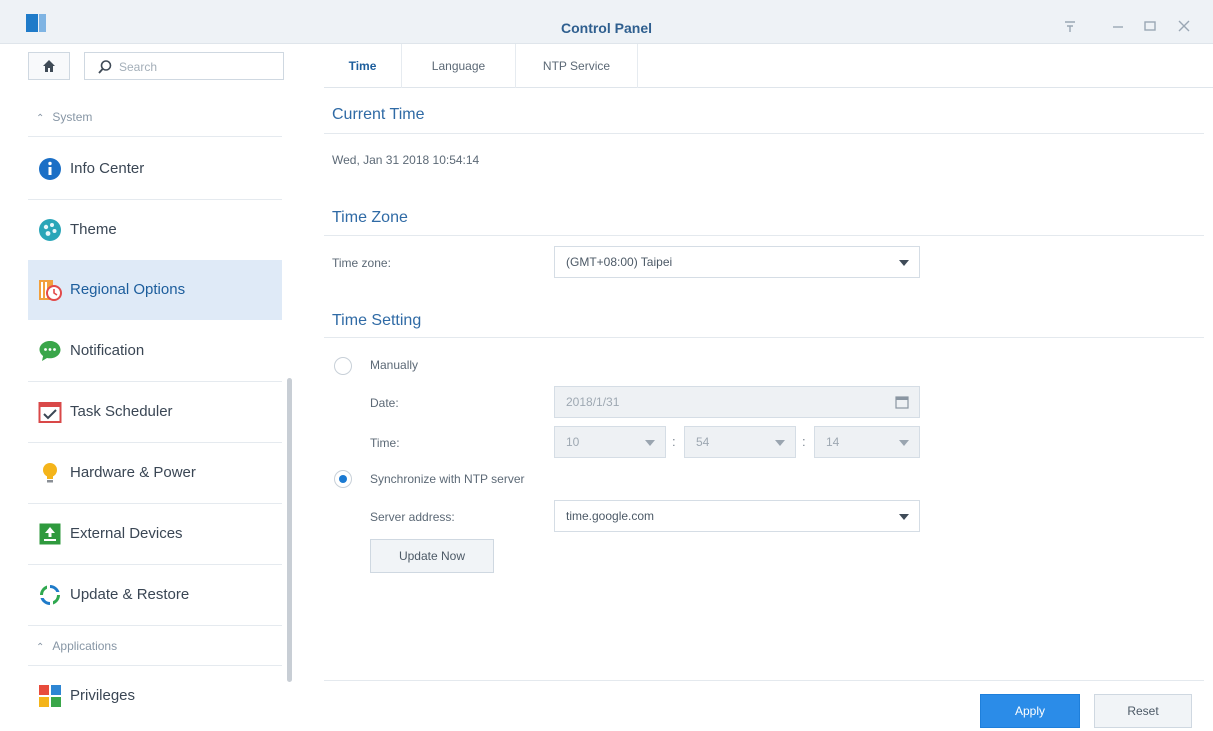 Image resolution: width=1213 pixels, height=731 pixels. Describe the element at coordinates (378, 114) in the screenshot. I see `current-time-heading: Current Time` at that location.